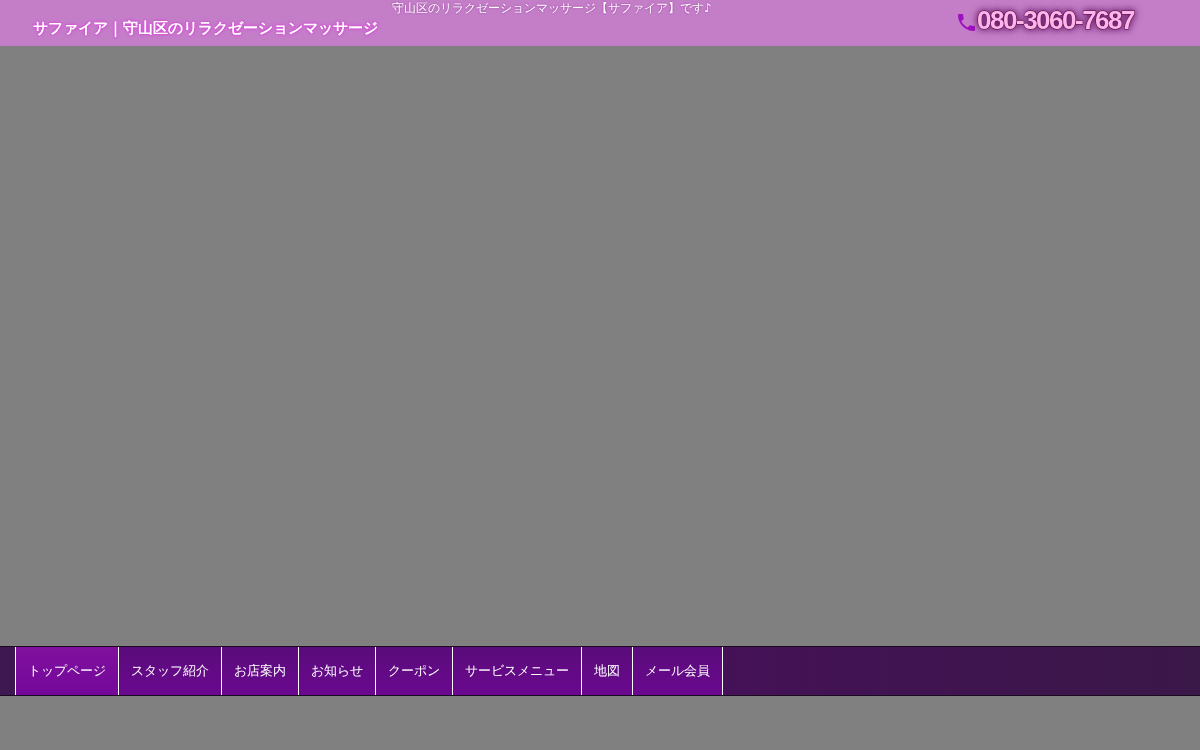  Describe the element at coordinates (66, 671) in the screenshot. I see `nav-item: トップページ` at that location.